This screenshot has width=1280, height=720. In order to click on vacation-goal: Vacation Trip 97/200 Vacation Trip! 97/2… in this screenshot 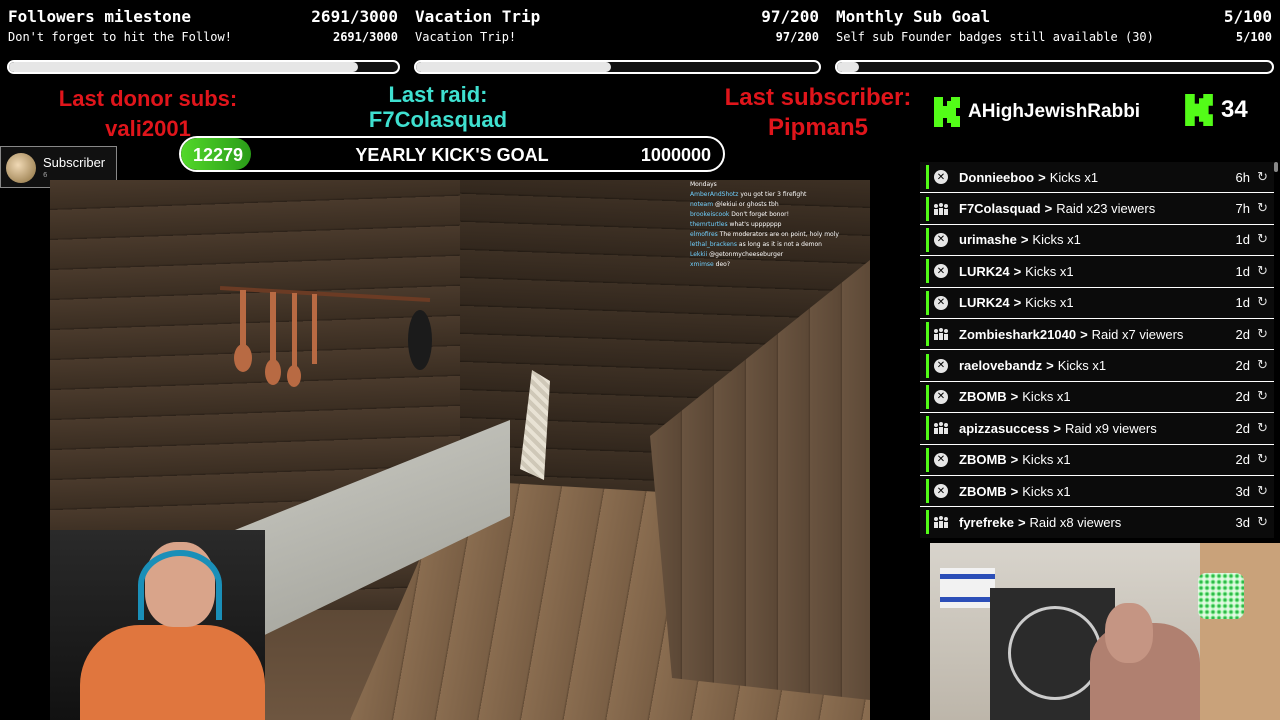, I will do `click(614, 41)`.